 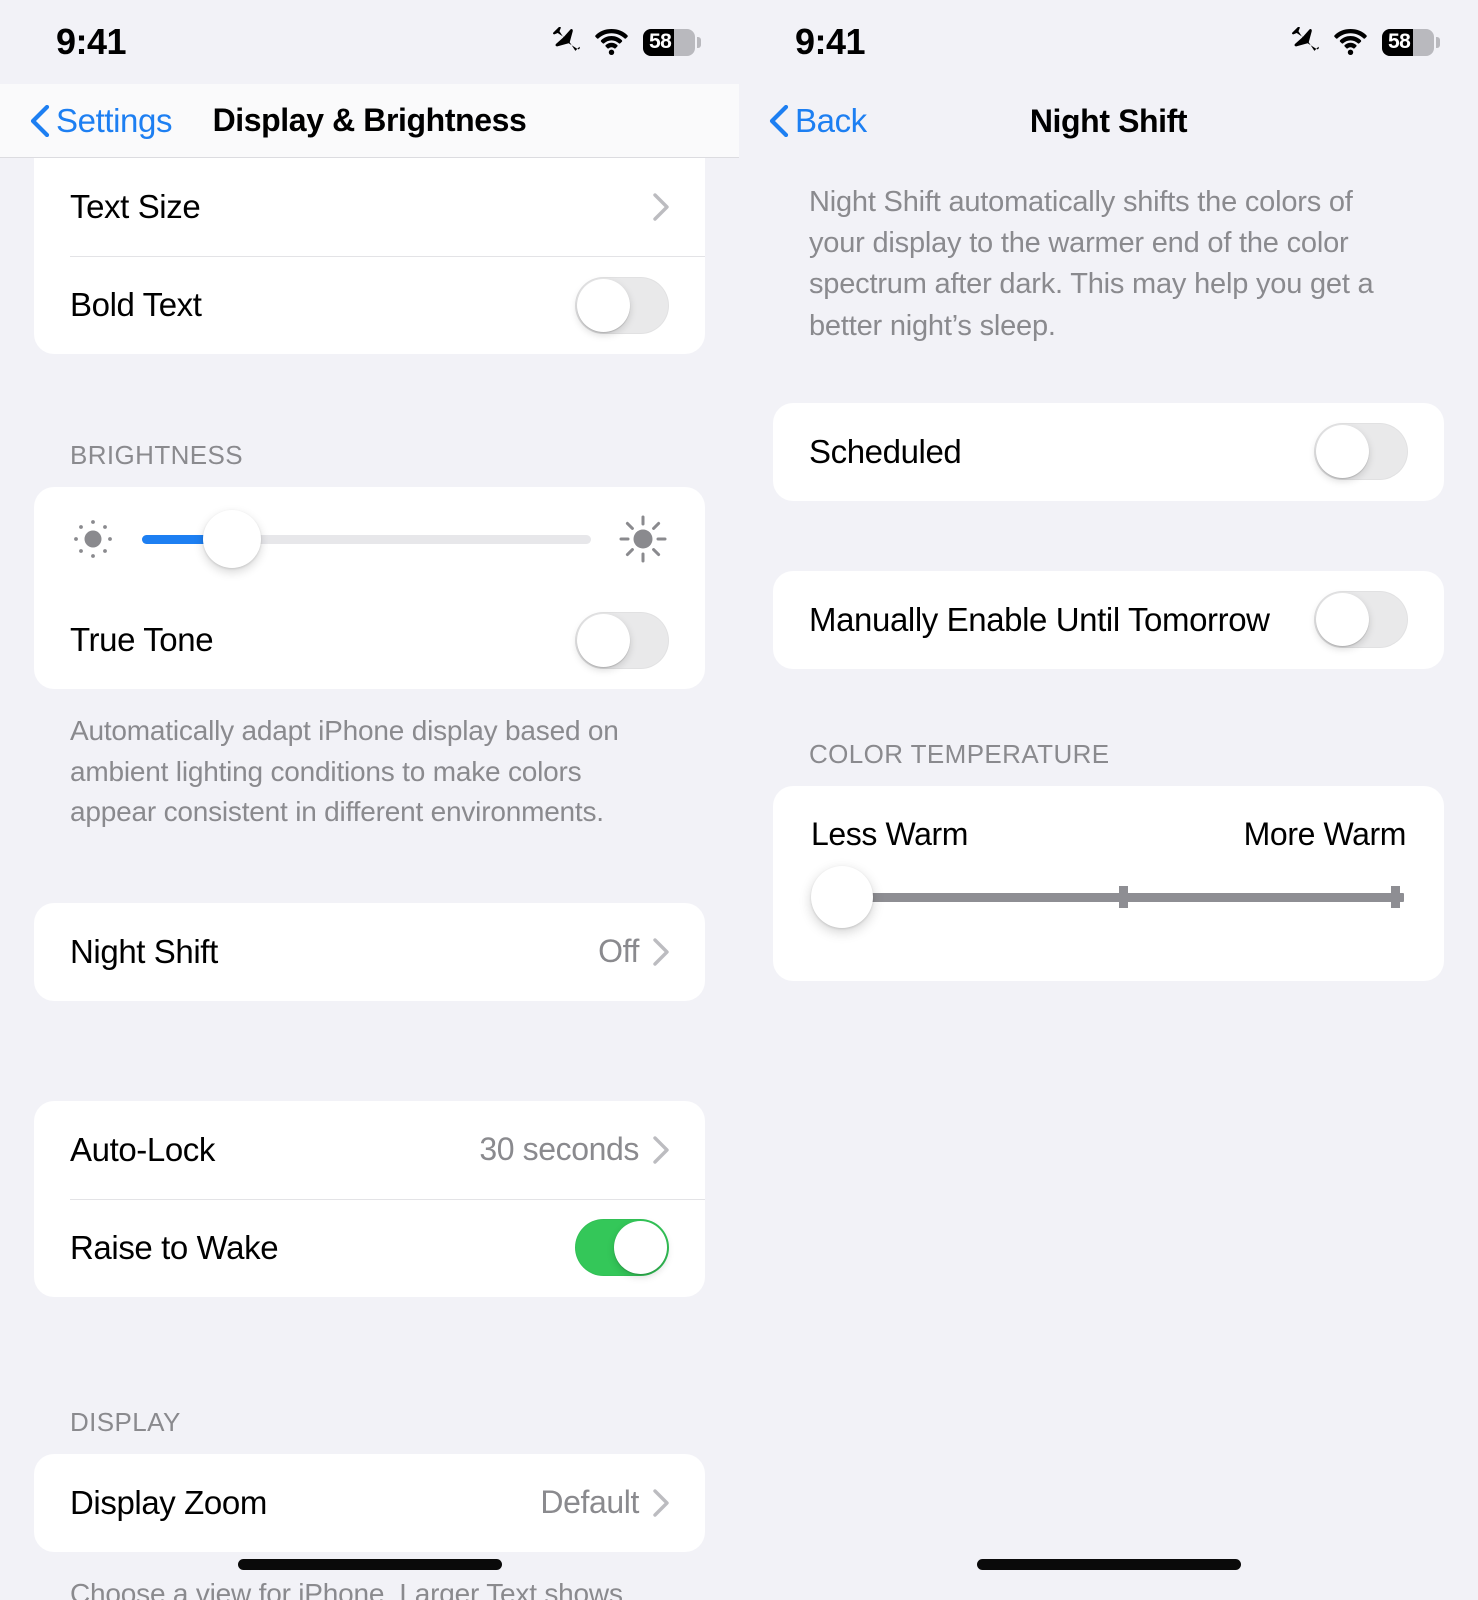 I want to click on back-button-label: Back, so click(x=831, y=120).